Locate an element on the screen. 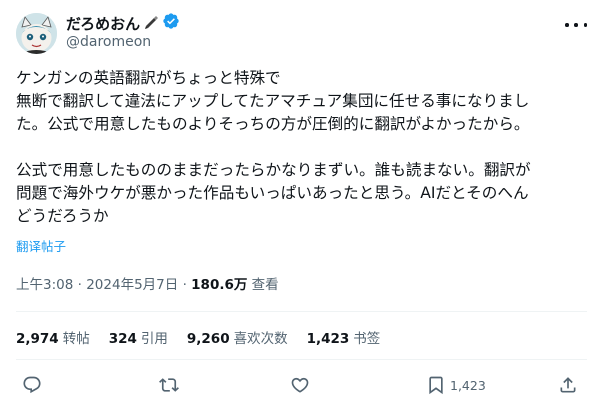 The height and width of the screenshot is (410, 603). avatar is located at coordinates (36, 33).